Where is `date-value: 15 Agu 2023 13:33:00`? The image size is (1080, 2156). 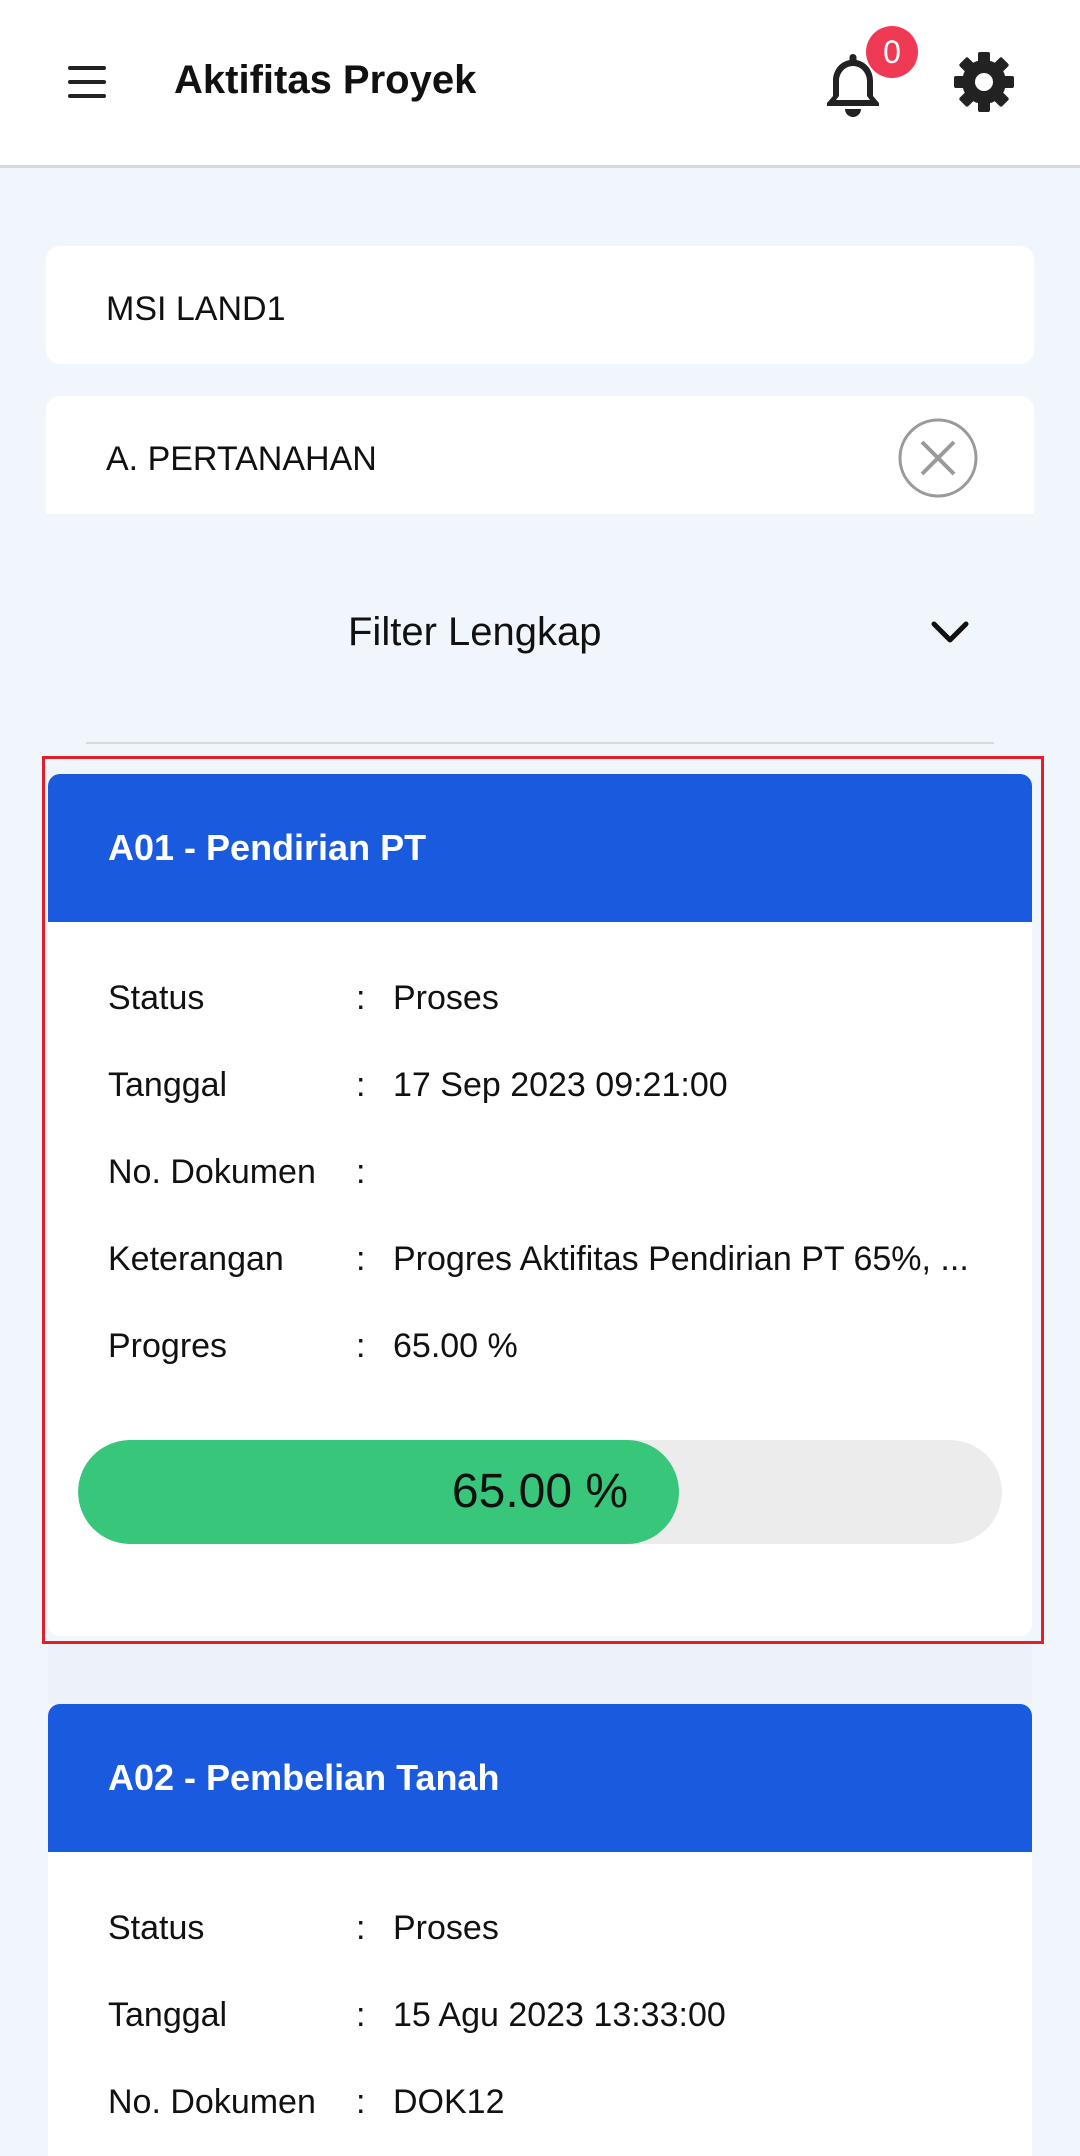 date-value: 15 Agu 2023 13:33:00 is located at coordinates (559, 2015).